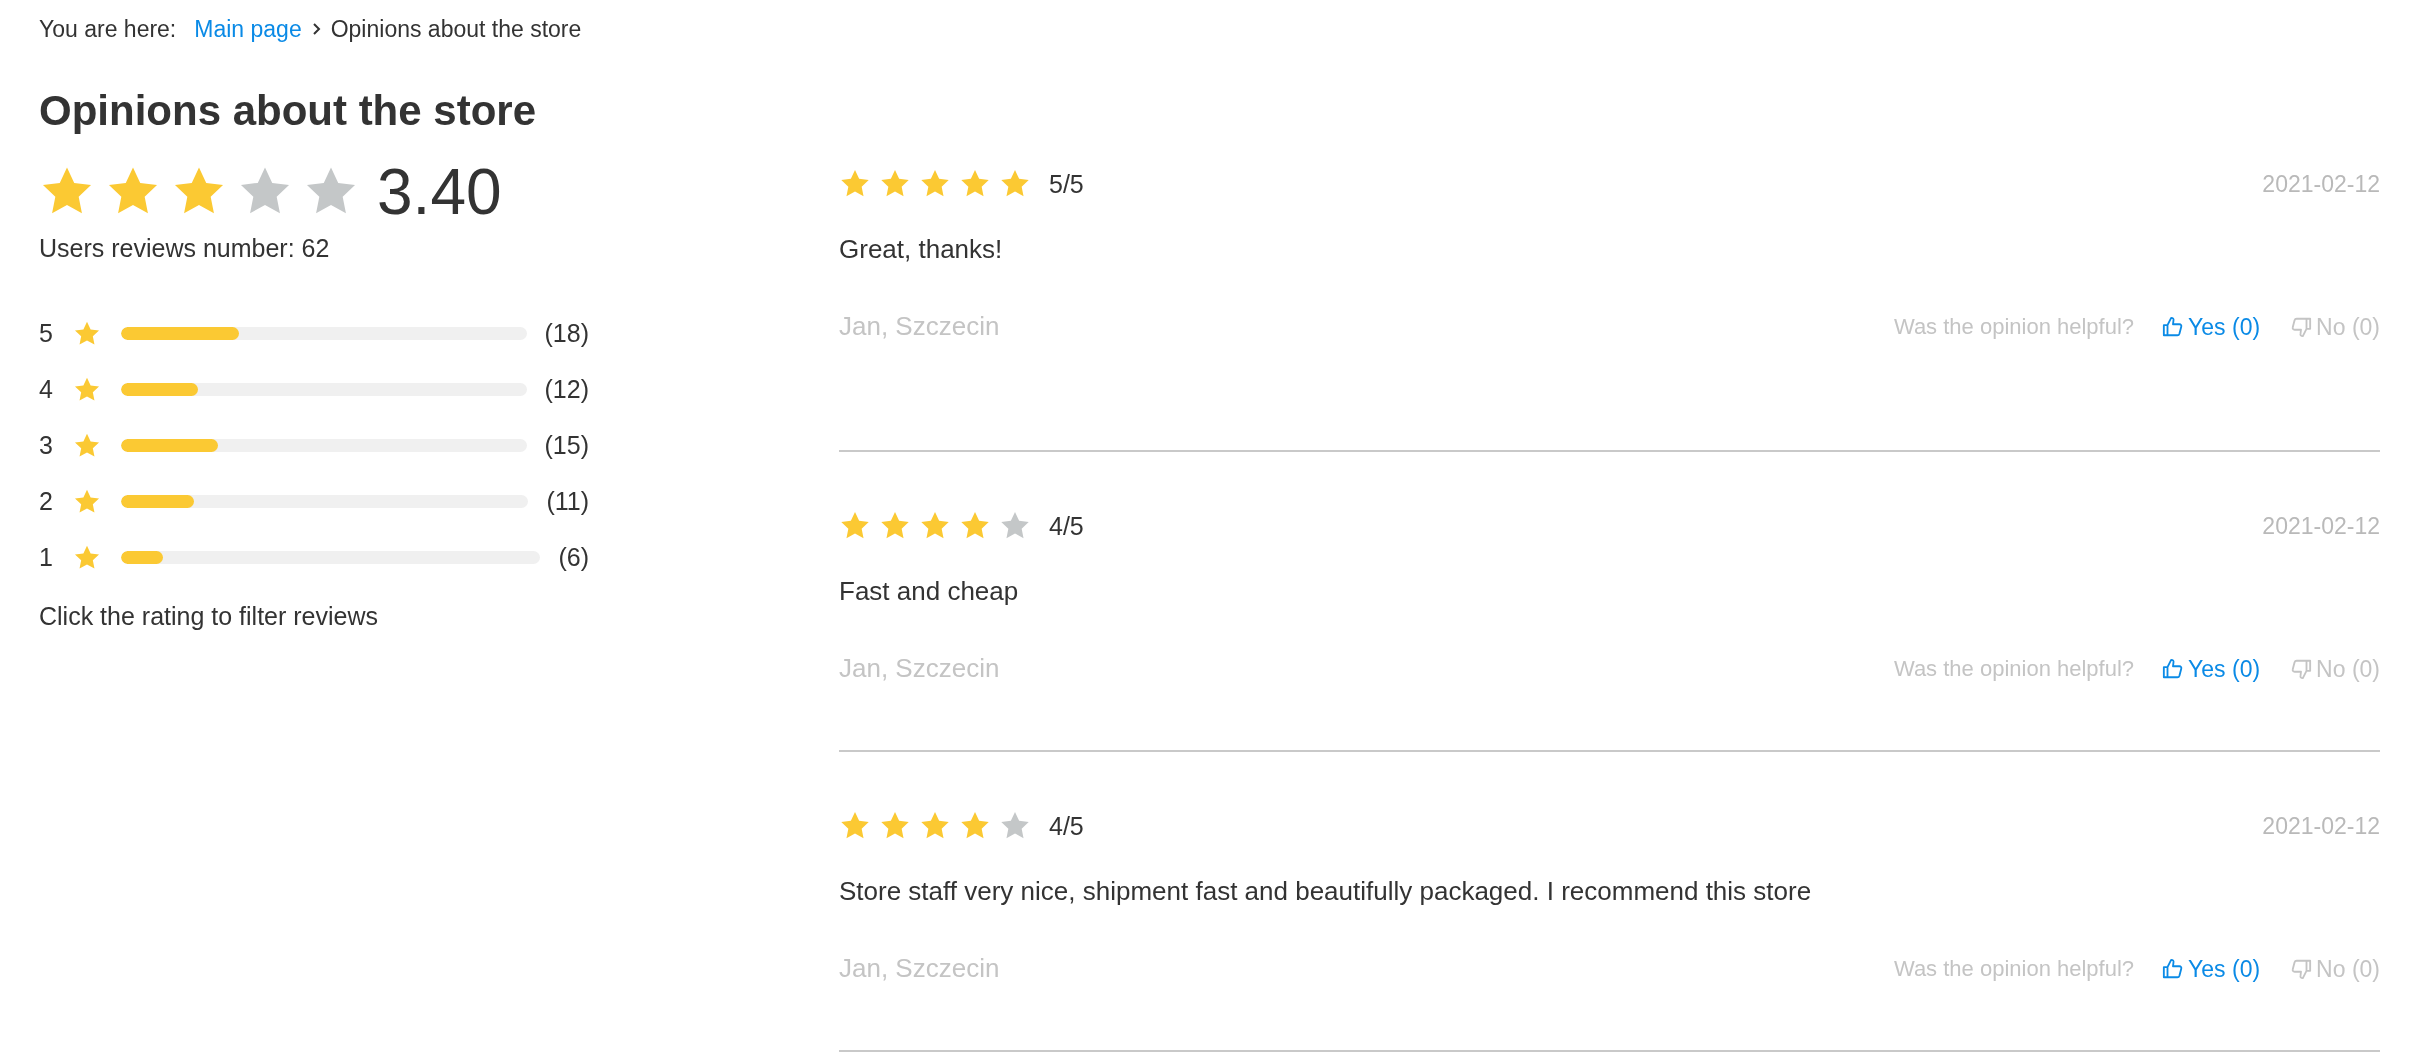  I want to click on review-rating: 5/5, so click(1066, 184).